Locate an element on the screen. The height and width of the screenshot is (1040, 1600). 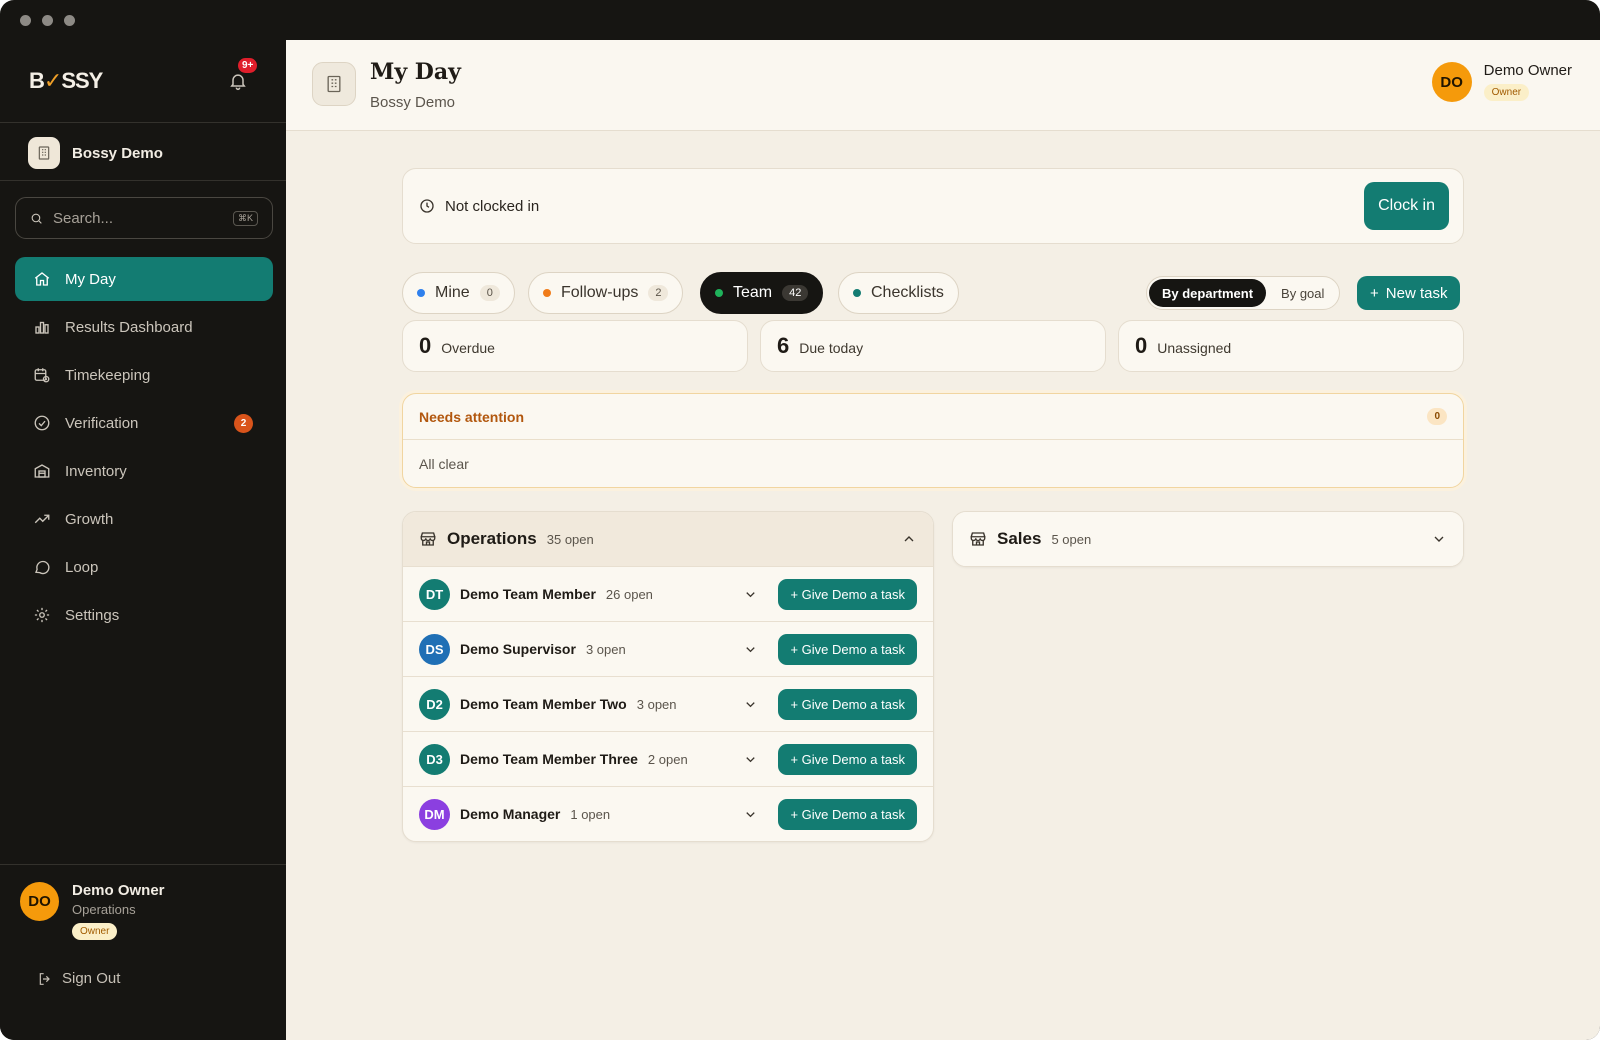
search-input is located at coordinates (137, 218).